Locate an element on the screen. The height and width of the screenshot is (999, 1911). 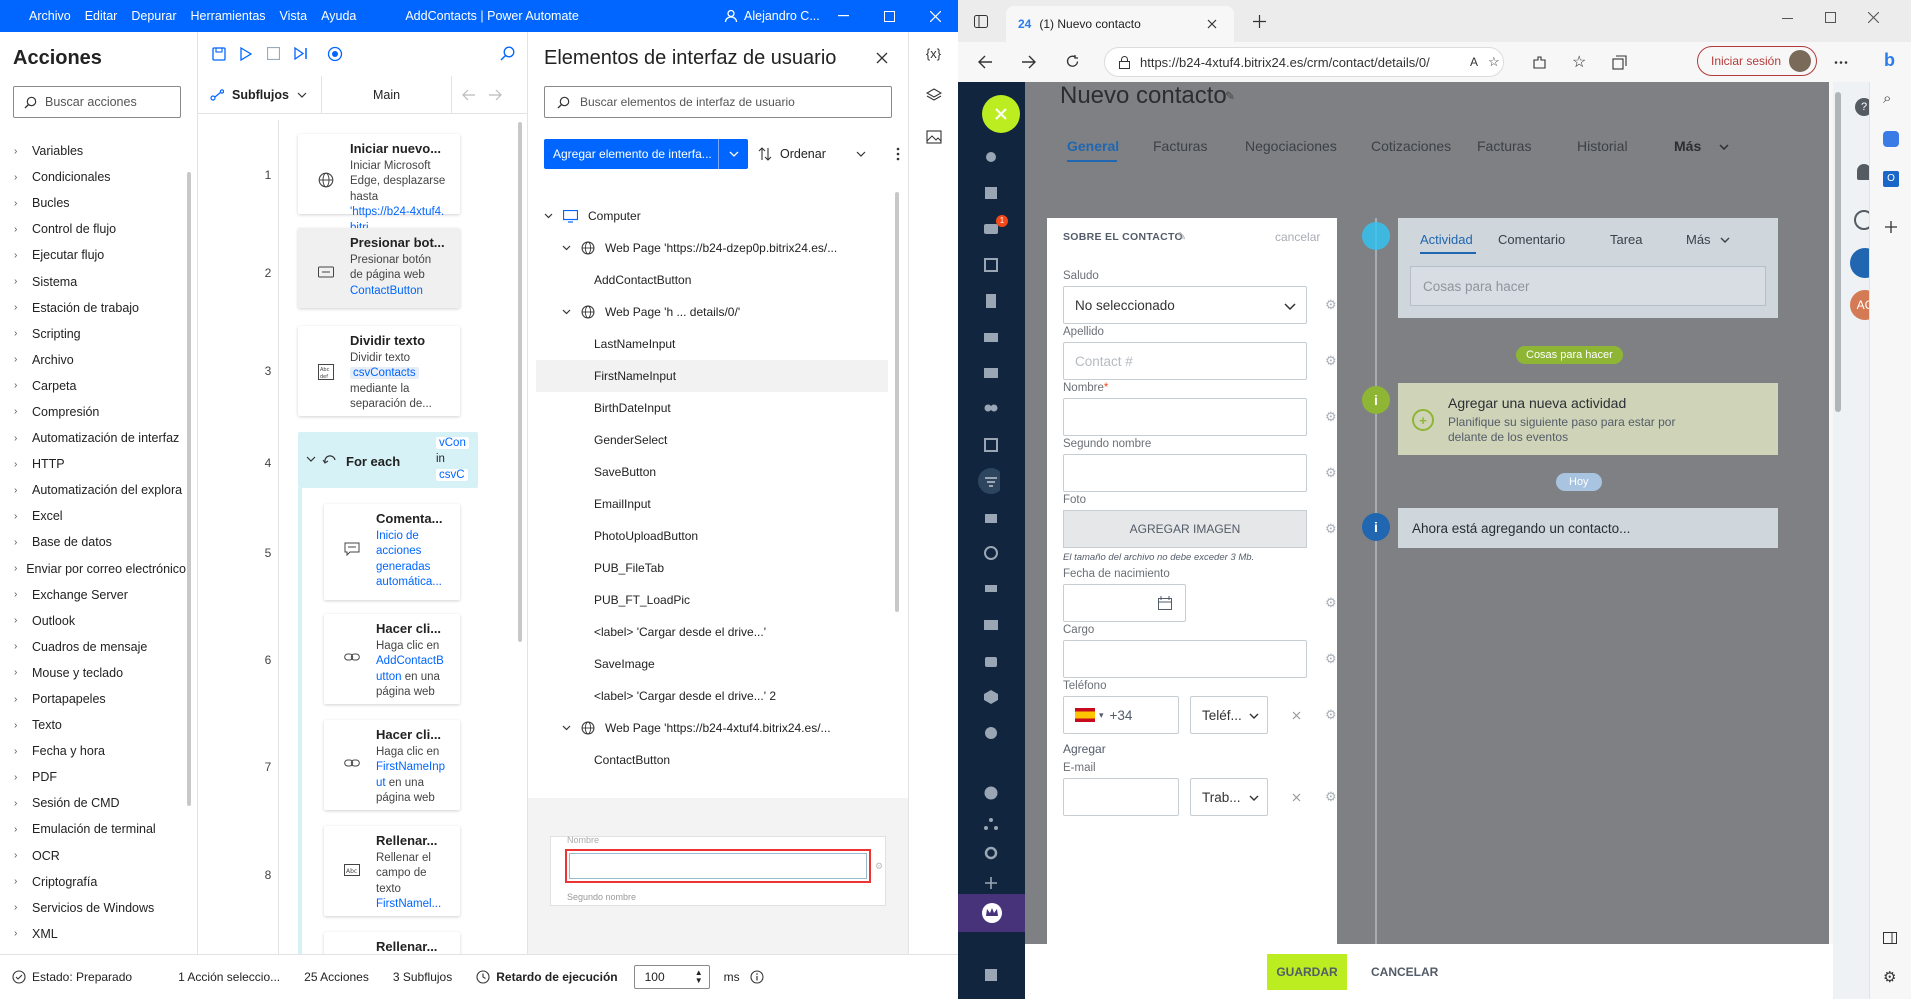
nav-docs-icon is located at coordinates (991, 301).